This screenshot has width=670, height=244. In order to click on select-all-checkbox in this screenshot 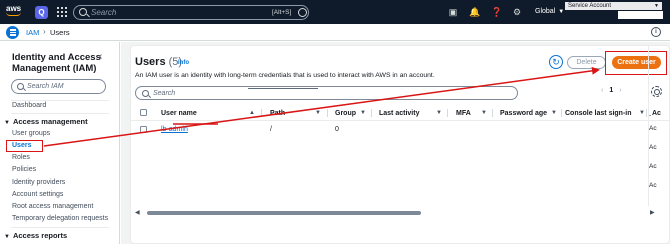, I will do `click(143, 112)`.